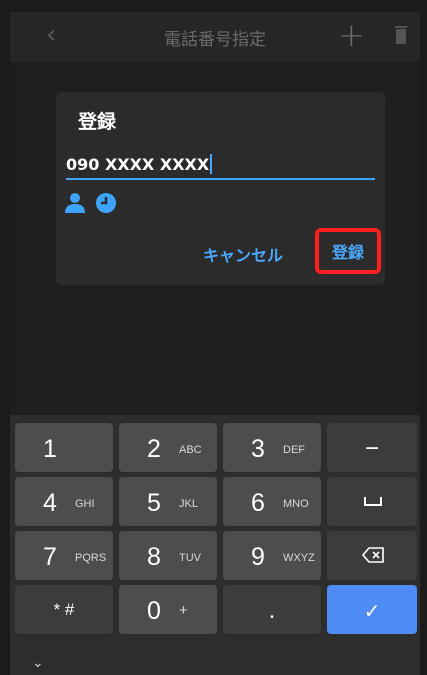 Image resolution: width=427 pixels, height=675 pixels. I want to click on backspace-icon, so click(373, 555).